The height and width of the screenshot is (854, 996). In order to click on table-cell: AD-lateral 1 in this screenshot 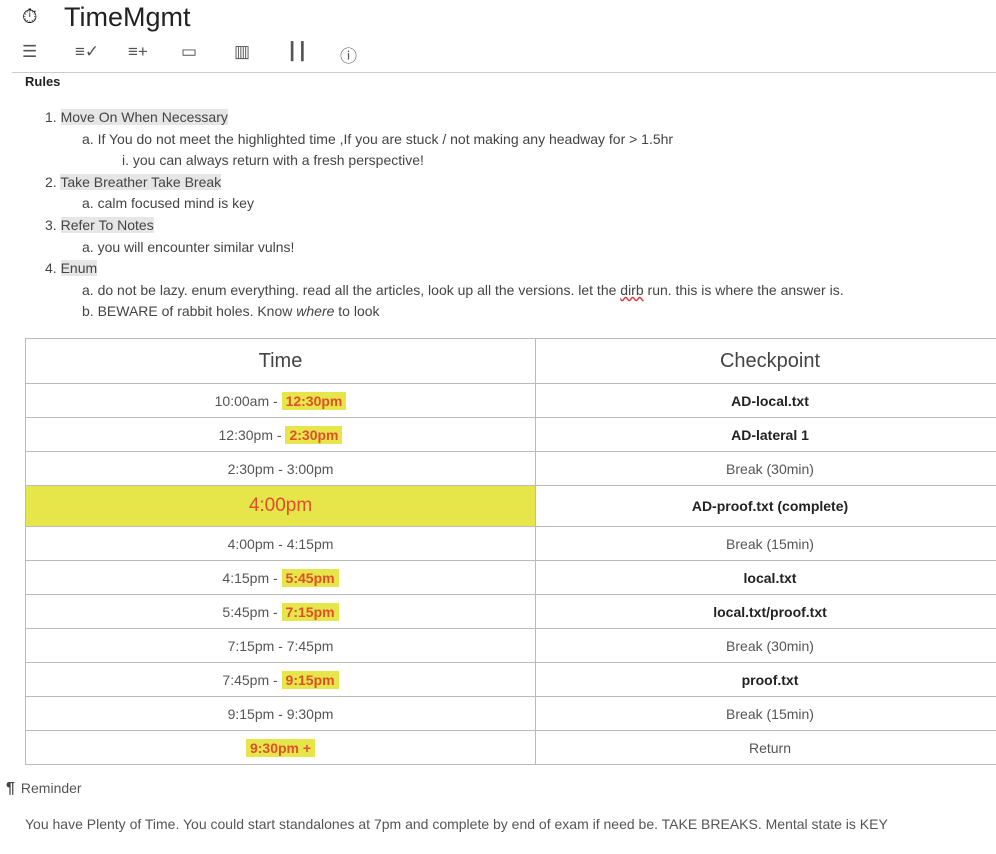, I will do `click(765, 434)`.